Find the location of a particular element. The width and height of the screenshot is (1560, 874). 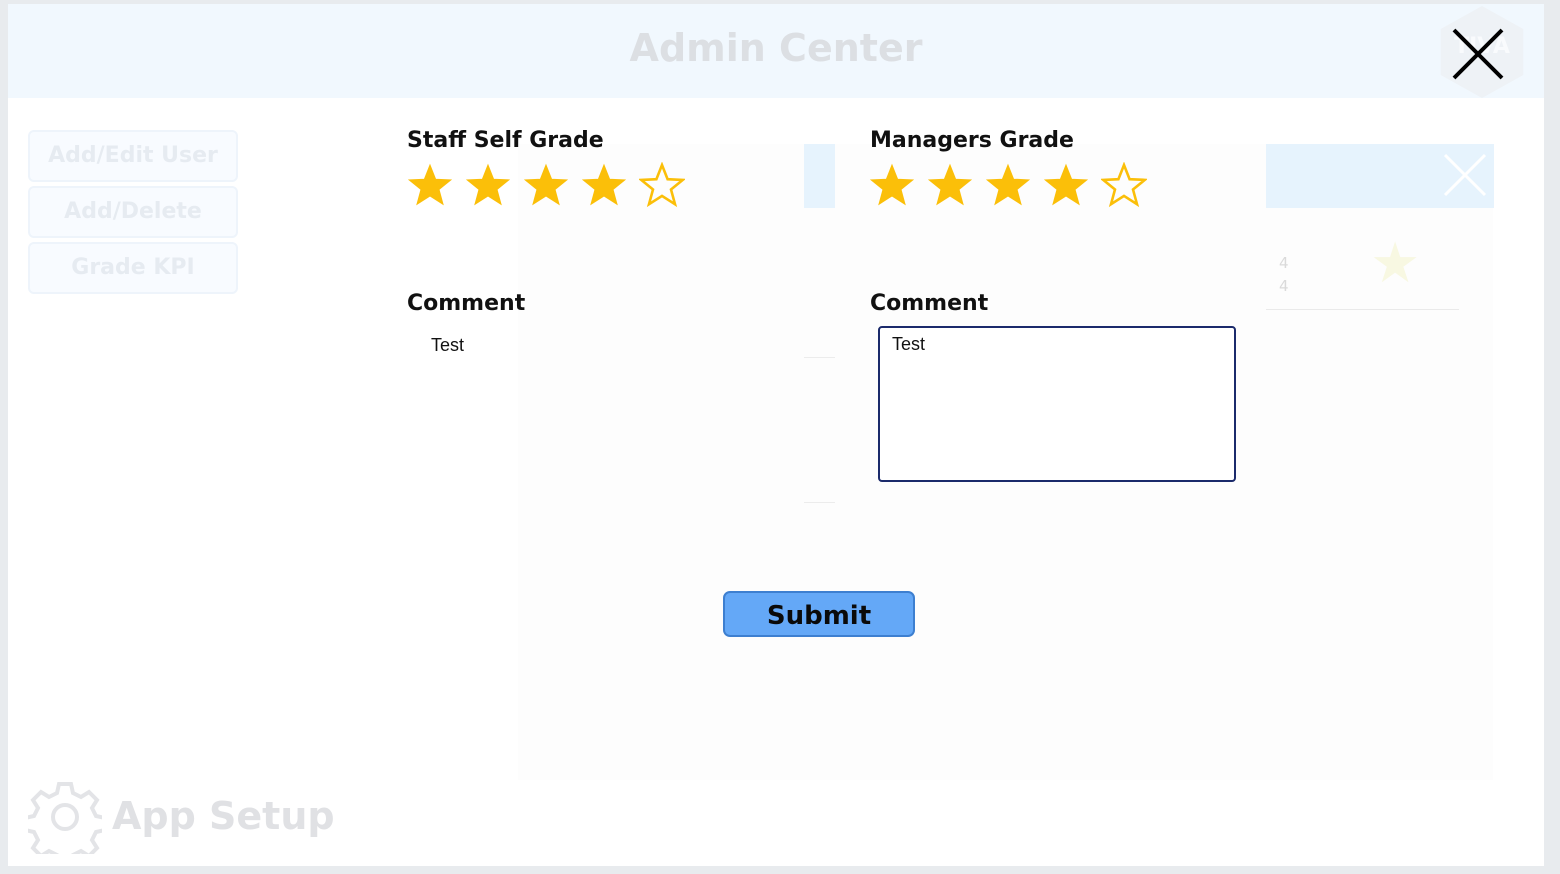

header-bar: Admin Center TIVA is located at coordinates (776, 51).